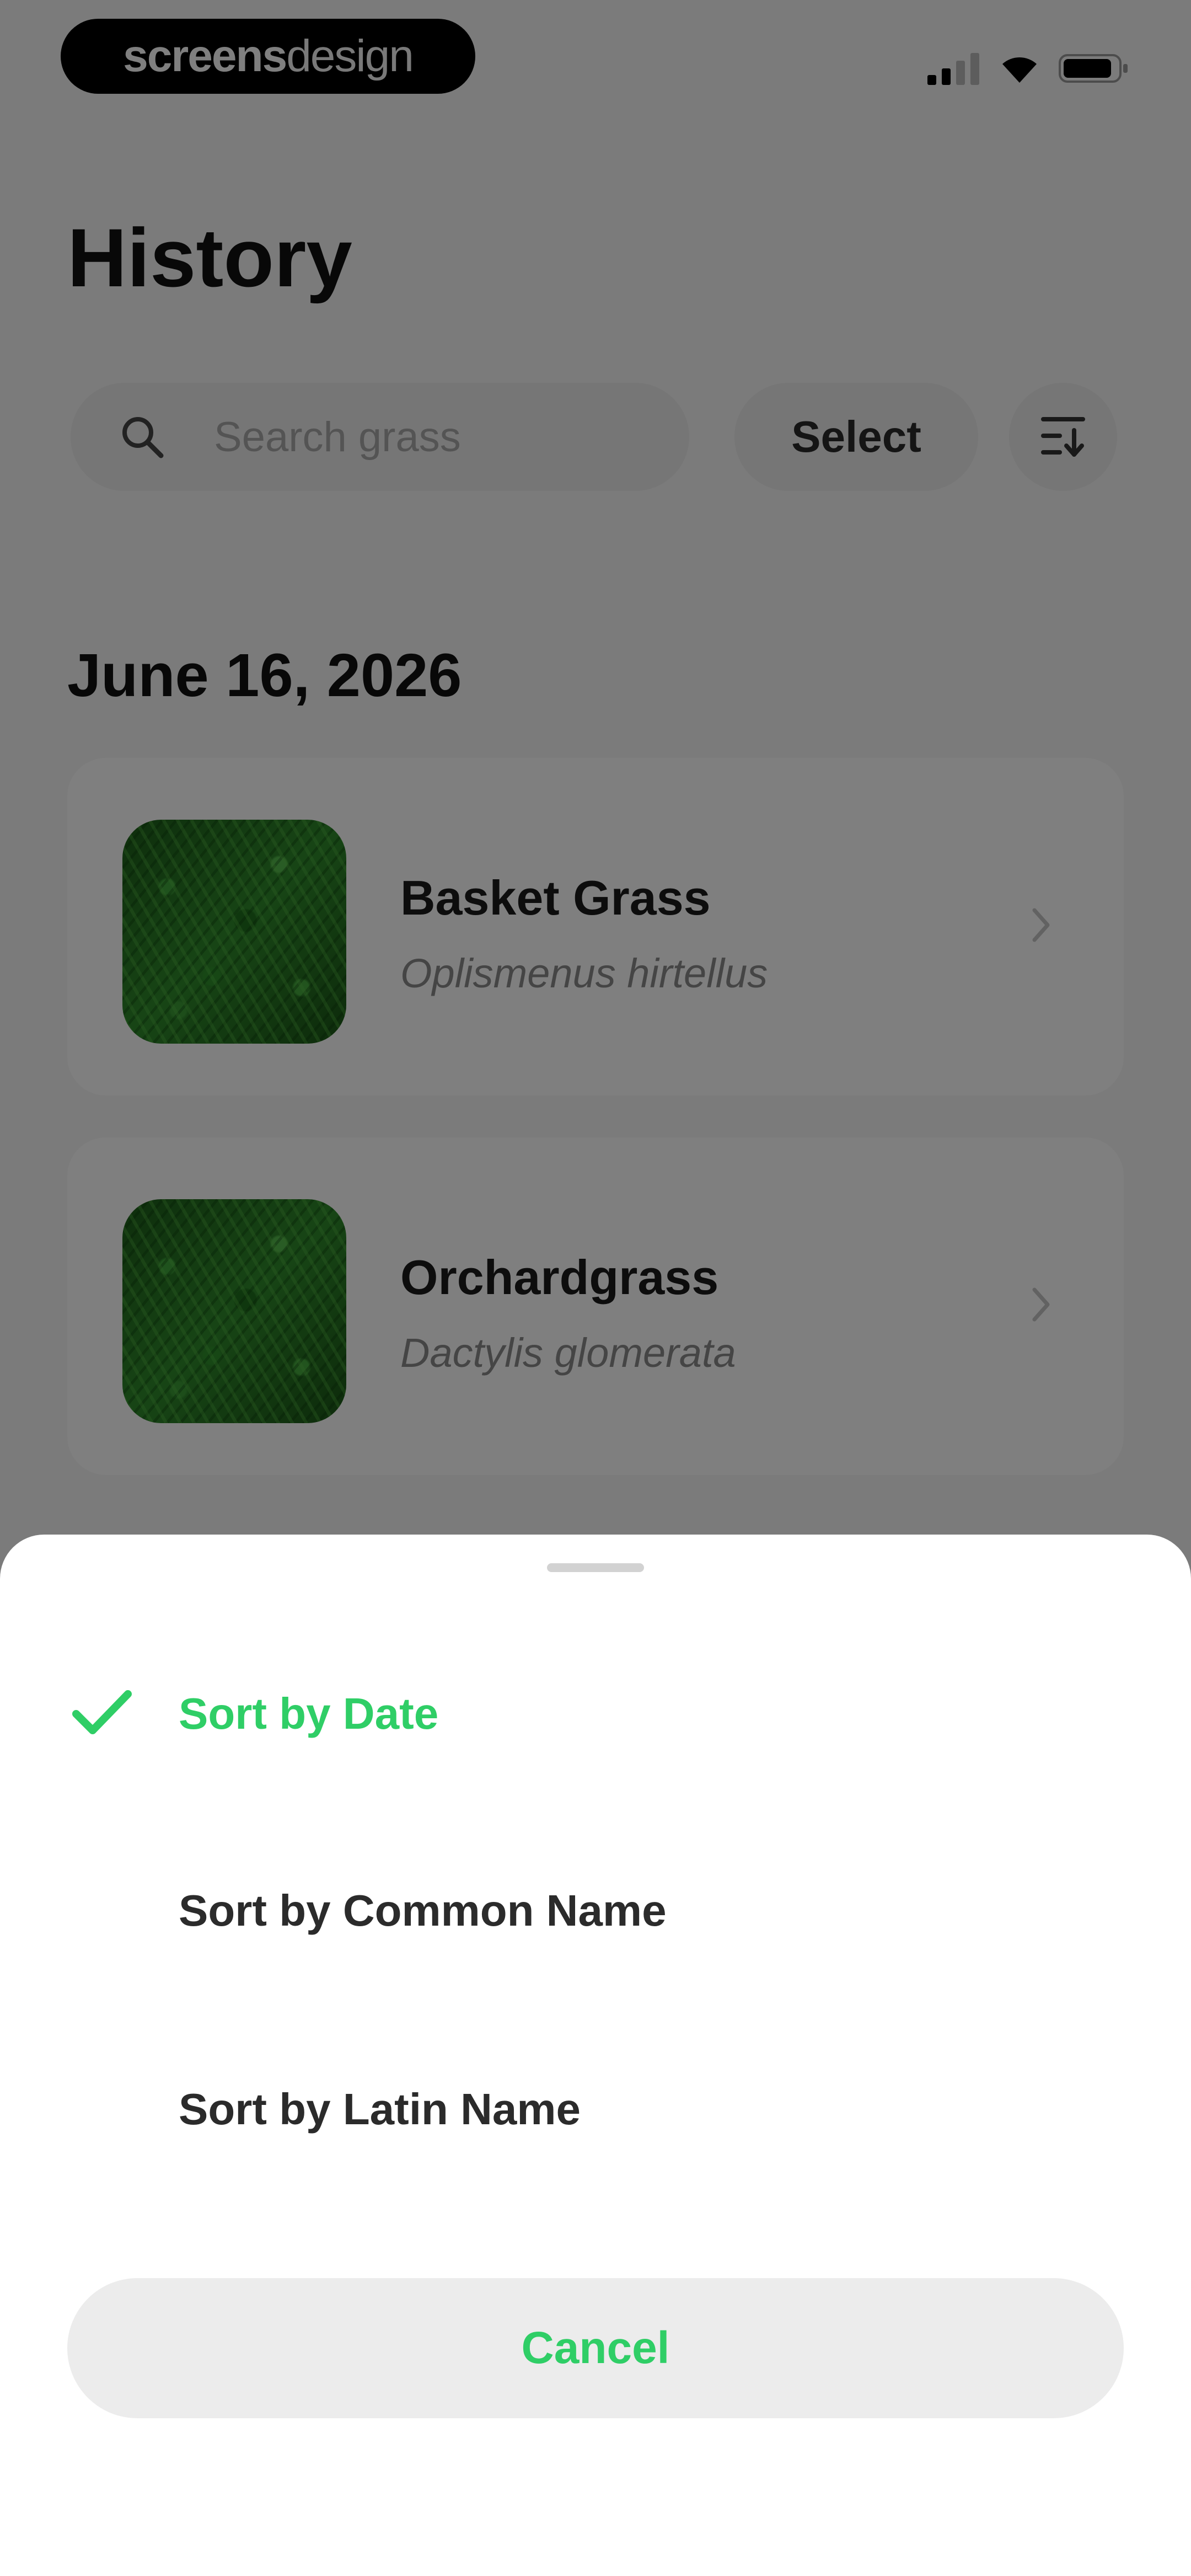 This screenshot has height=2576, width=1191. I want to click on sort-option-common-name: Sort by Common Name, so click(595, 1912).